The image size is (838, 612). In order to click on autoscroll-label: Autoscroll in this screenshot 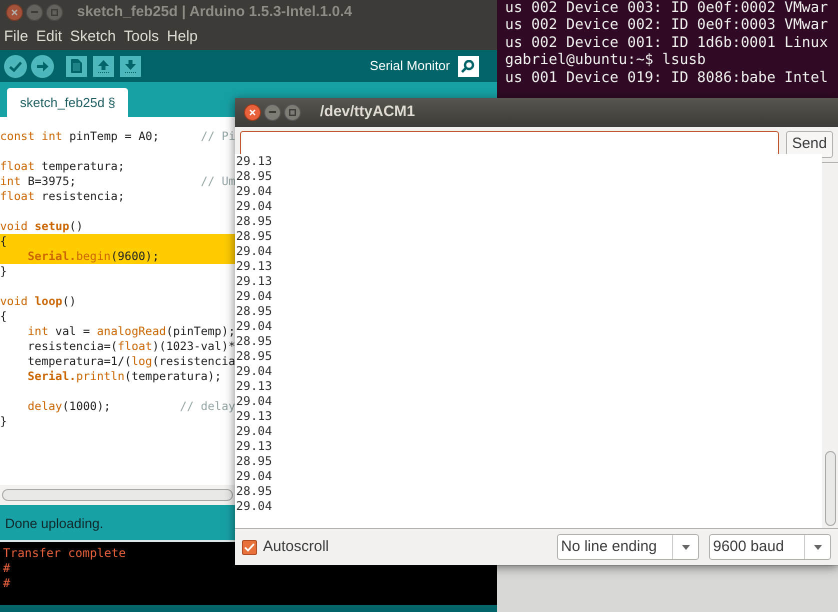, I will do `click(296, 546)`.